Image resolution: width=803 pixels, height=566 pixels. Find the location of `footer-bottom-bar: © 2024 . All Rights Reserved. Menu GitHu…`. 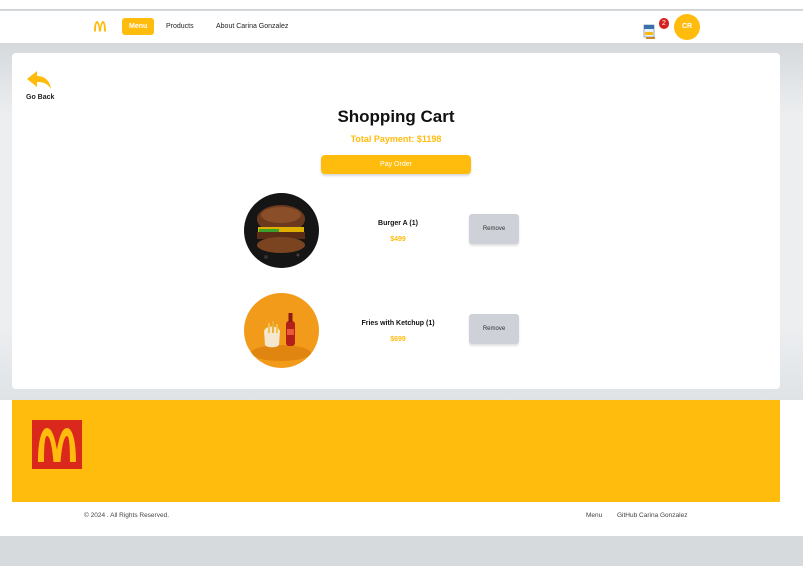

footer-bottom-bar: © 2024 . All Rights Reserved. Menu GitHu… is located at coordinates (401, 515).